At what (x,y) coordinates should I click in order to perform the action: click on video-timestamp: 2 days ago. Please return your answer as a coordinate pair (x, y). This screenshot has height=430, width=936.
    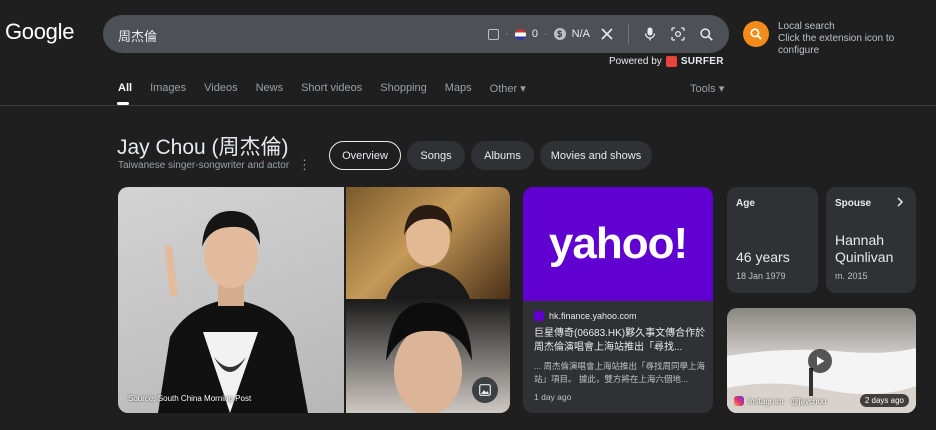
    Looking at the image, I should click on (884, 400).